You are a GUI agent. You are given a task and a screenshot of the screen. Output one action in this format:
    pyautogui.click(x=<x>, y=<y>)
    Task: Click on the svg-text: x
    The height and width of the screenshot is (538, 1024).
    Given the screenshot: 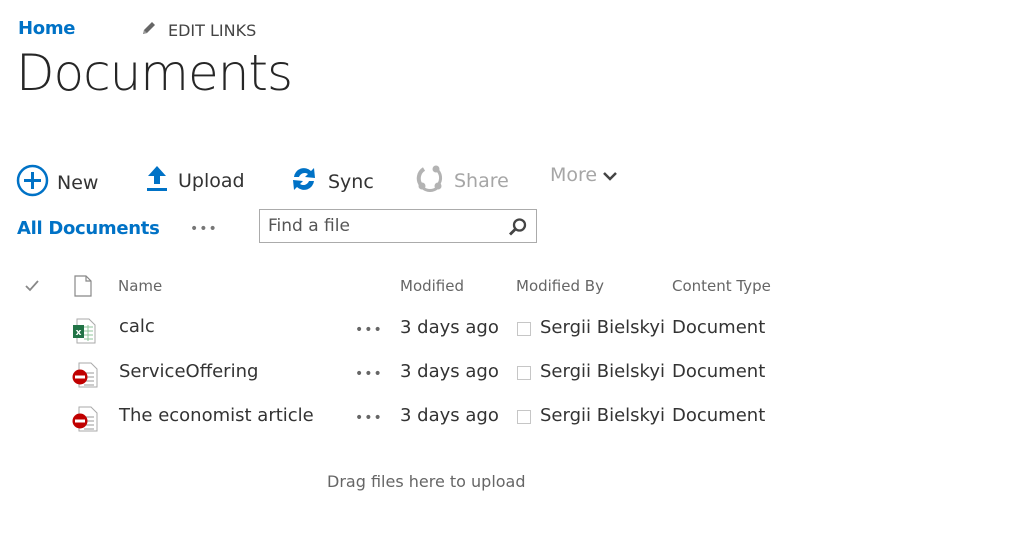 What is the action you would take?
    pyautogui.click(x=79, y=333)
    